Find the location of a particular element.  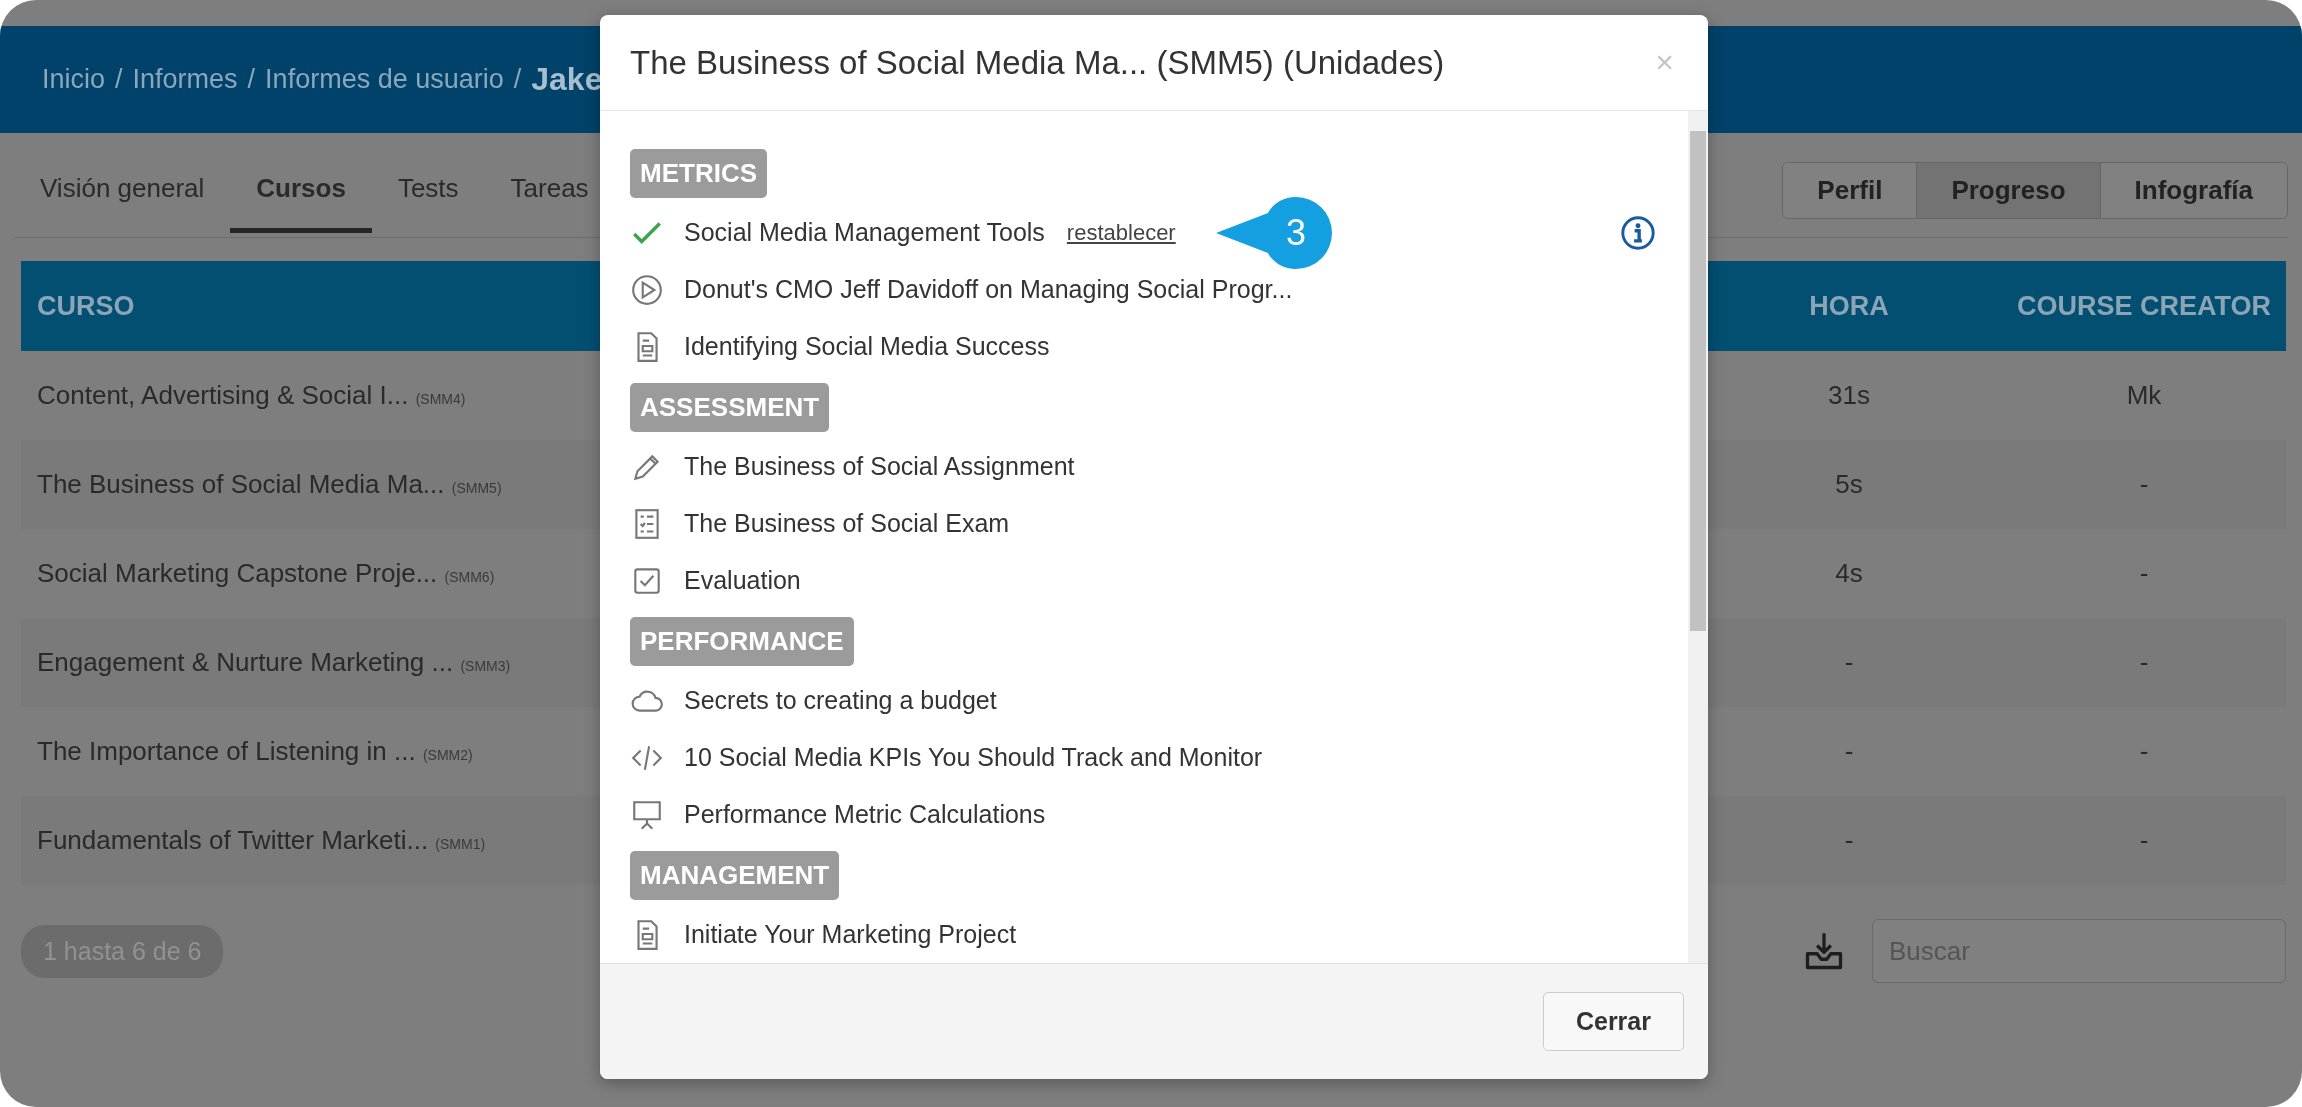

unit-title: Social Media Management Tools is located at coordinates (864, 232).